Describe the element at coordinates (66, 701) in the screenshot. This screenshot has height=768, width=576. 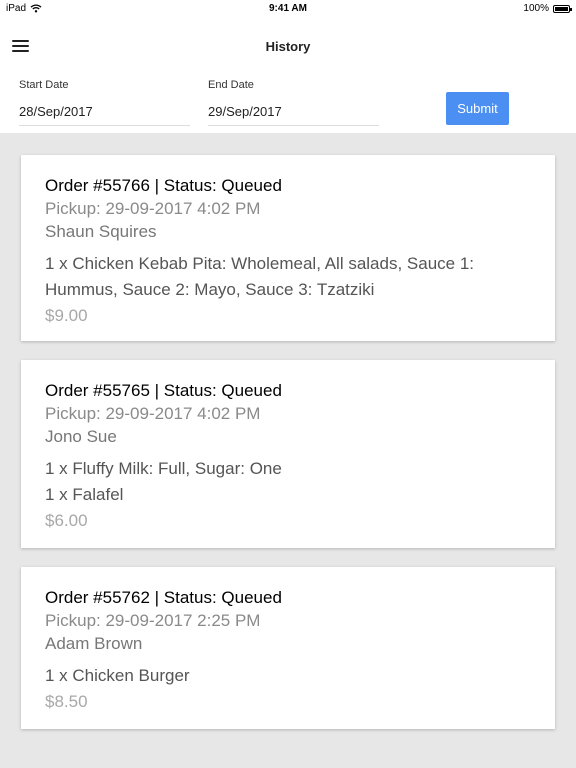
I see `order-price: $8.50` at that location.